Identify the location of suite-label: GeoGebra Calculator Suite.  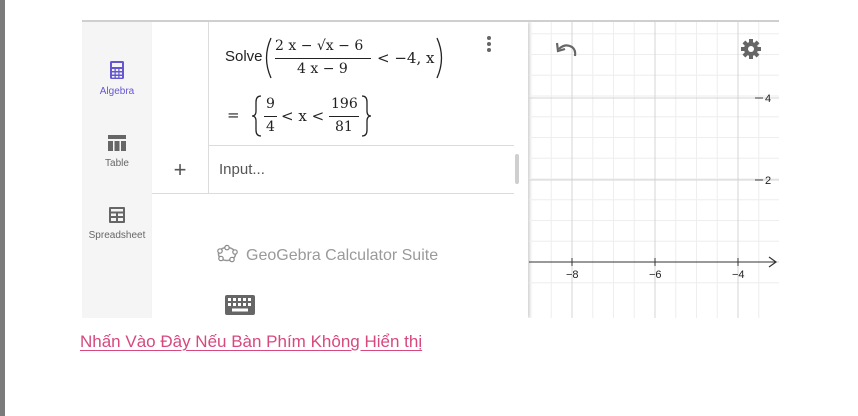
(342, 255).